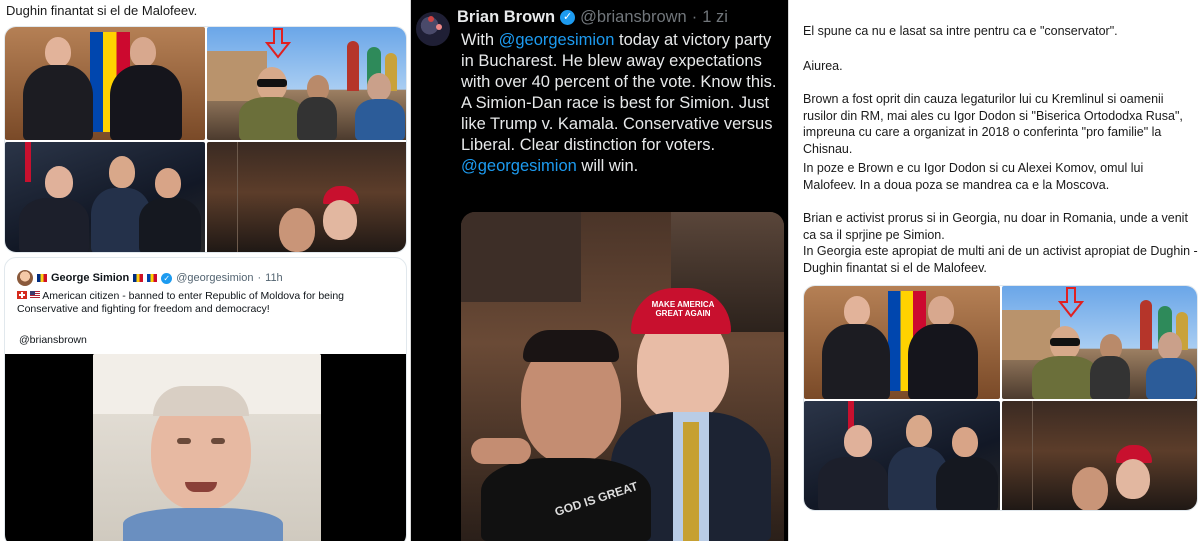 The height and width of the screenshot is (541, 1200). Describe the element at coordinates (683, 309) in the screenshot. I see `maga-cap-text: MAKE AMERICA GREAT AGAIN` at that location.